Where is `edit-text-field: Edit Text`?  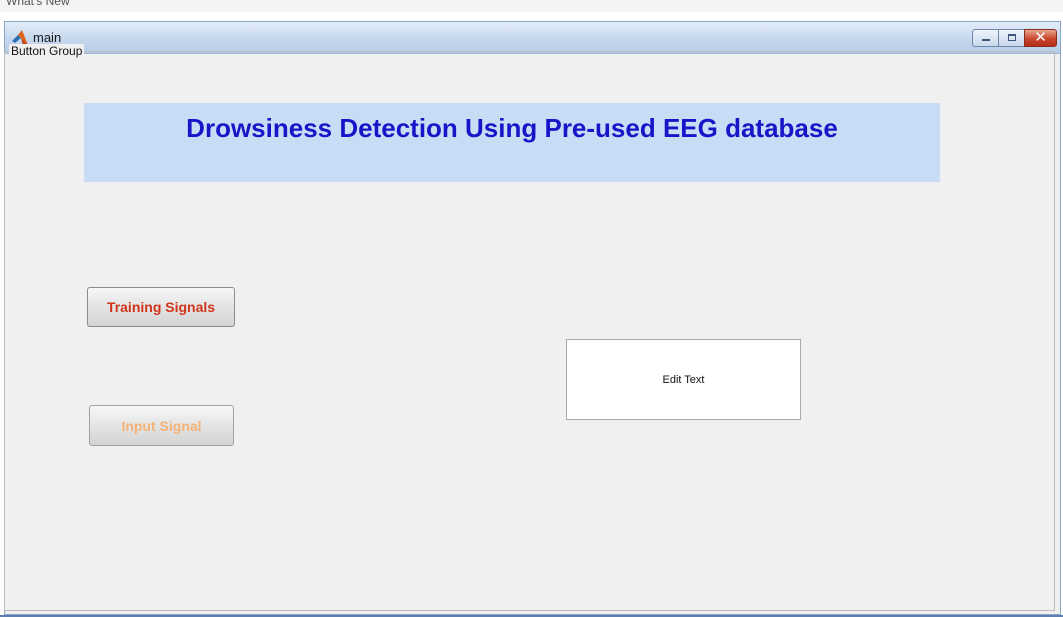
edit-text-field: Edit Text is located at coordinates (683, 379).